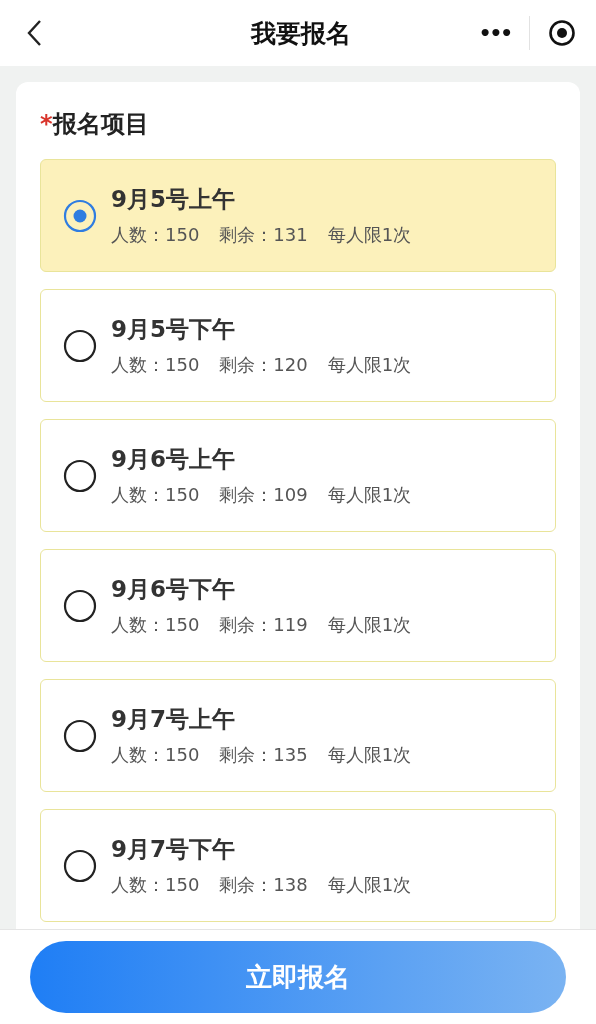 The image size is (596, 1024). Describe the element at coordinates (46, 124) in the screenshot. I see `required-mark: *` at that location.